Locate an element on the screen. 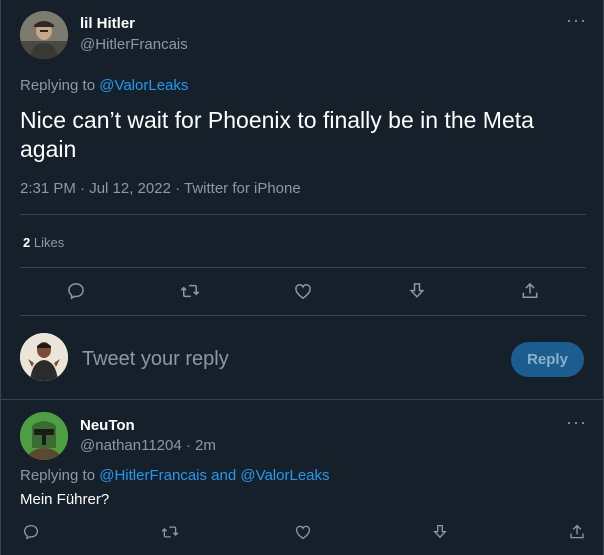 The width and height of the screenshot is (604, 555). author-avatar is located at coordinates (44, 35).